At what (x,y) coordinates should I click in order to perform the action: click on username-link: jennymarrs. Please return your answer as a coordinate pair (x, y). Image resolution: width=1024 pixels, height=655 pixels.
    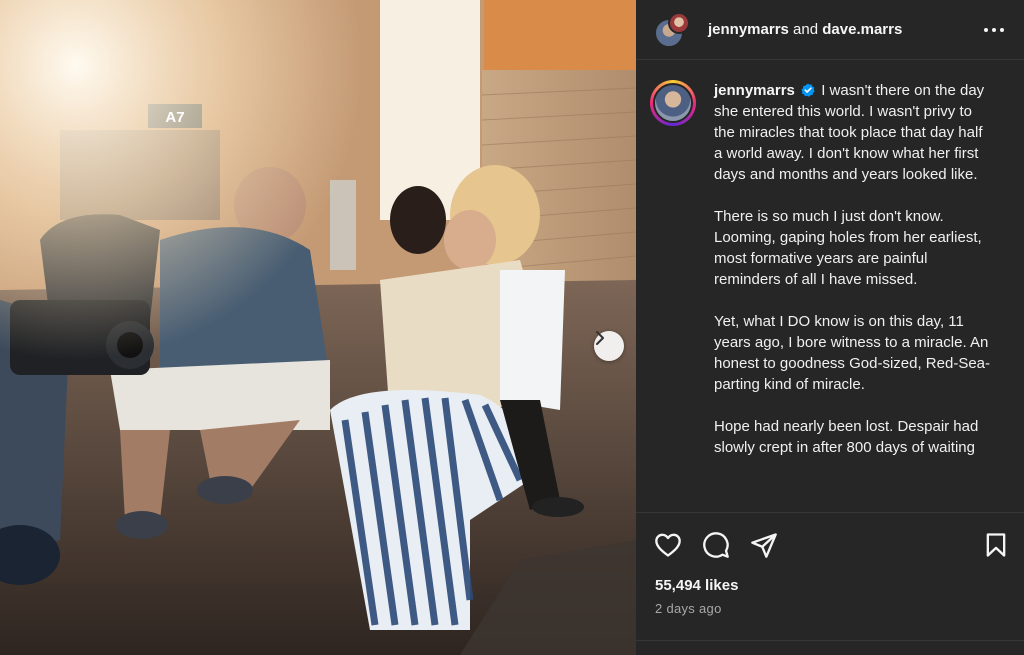
    Looking at the image, I should click on (748, 29).